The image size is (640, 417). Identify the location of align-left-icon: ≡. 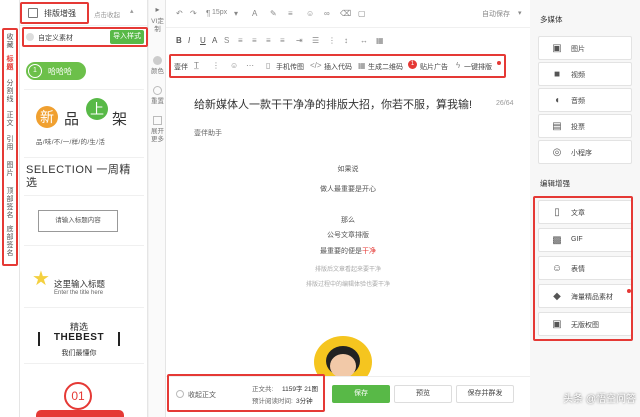
(240, 40).